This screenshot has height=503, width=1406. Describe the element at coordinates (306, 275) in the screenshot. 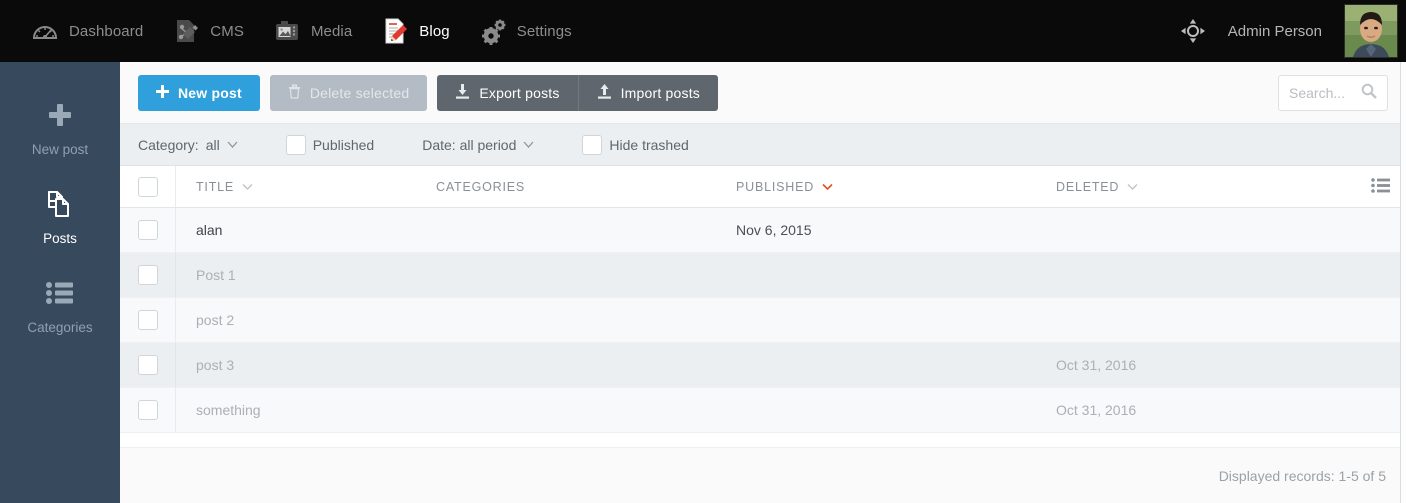

I see `cell-title: Post 1` at that location.